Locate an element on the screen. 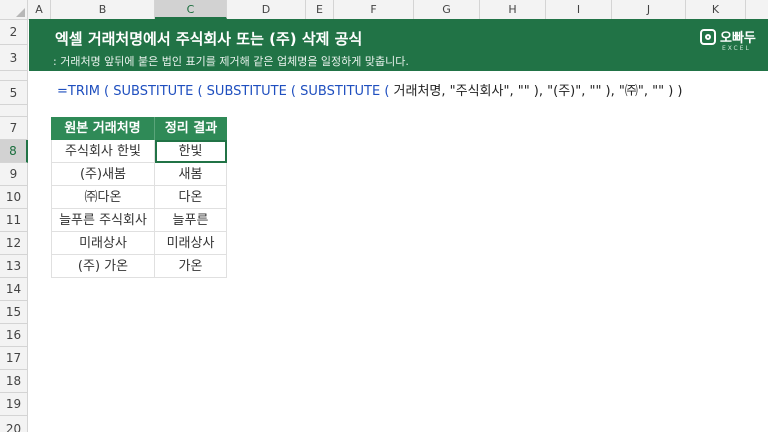 The height and width of the screenshot is (432, 768). table-cell-result: 새봄 is located at coordinates (191, 174).